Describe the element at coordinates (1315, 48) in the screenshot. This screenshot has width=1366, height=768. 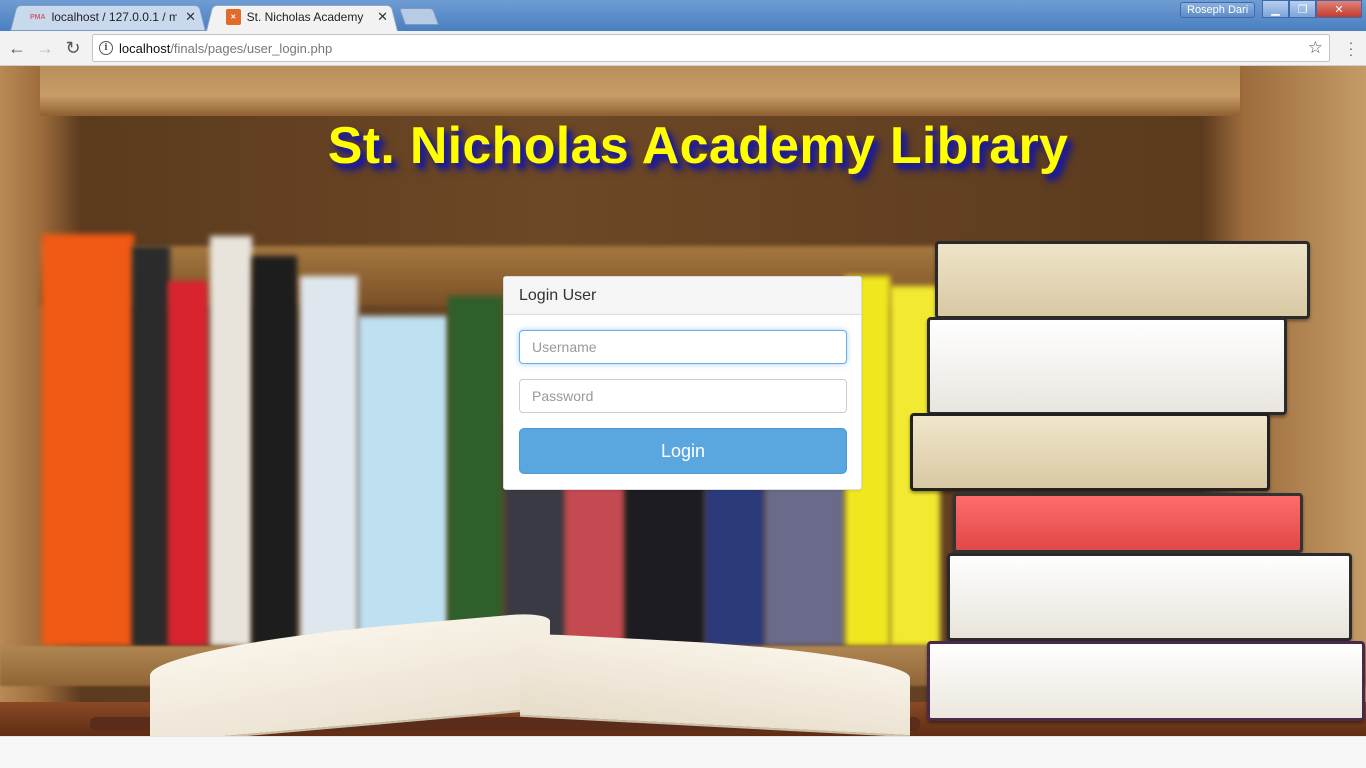
I see `bookmark-star-icon: ☆` at that location.